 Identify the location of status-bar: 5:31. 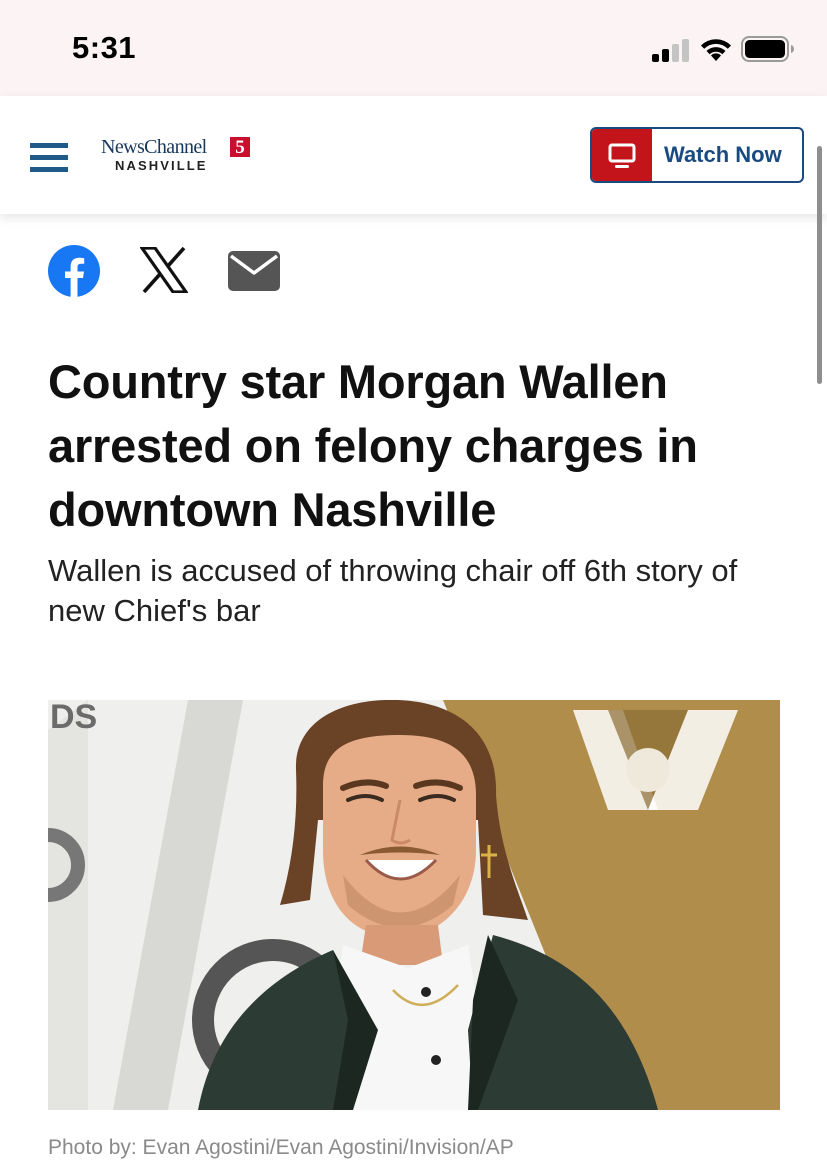
(413, 48).